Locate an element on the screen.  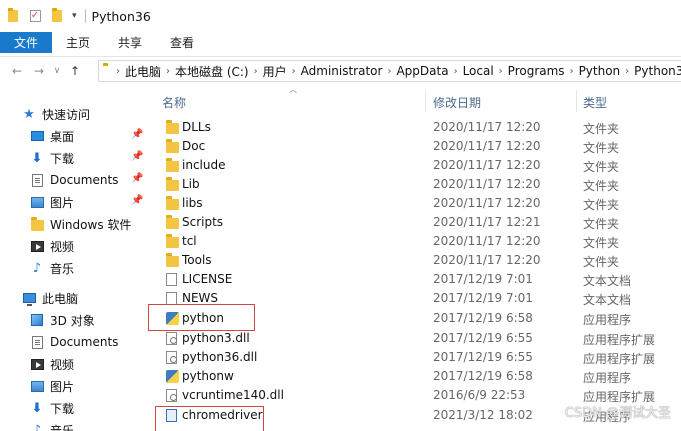
pictures-icon is located at coordinates (37, 202).